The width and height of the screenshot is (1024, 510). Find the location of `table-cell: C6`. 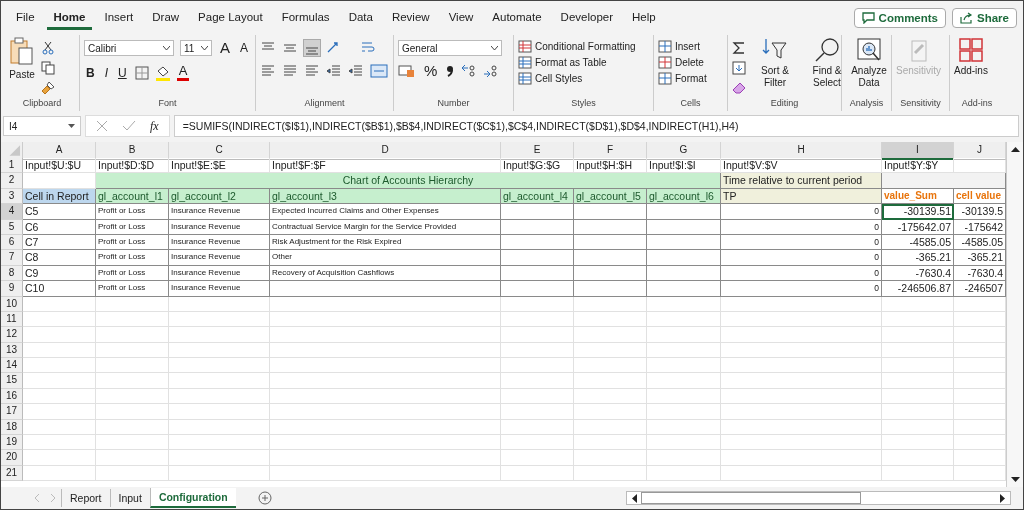

table-cell: C6 is located at coordinates (59, 227).